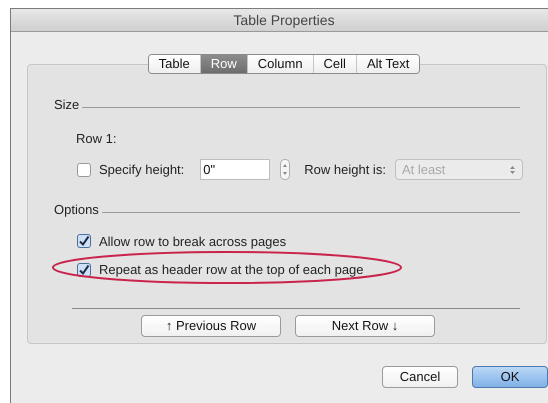  What do you see at coordinates (231, 270) in the screenshot?
I see `checkbox-label: Repeat as header row at the top of each page` at bounding box center [231, 270].